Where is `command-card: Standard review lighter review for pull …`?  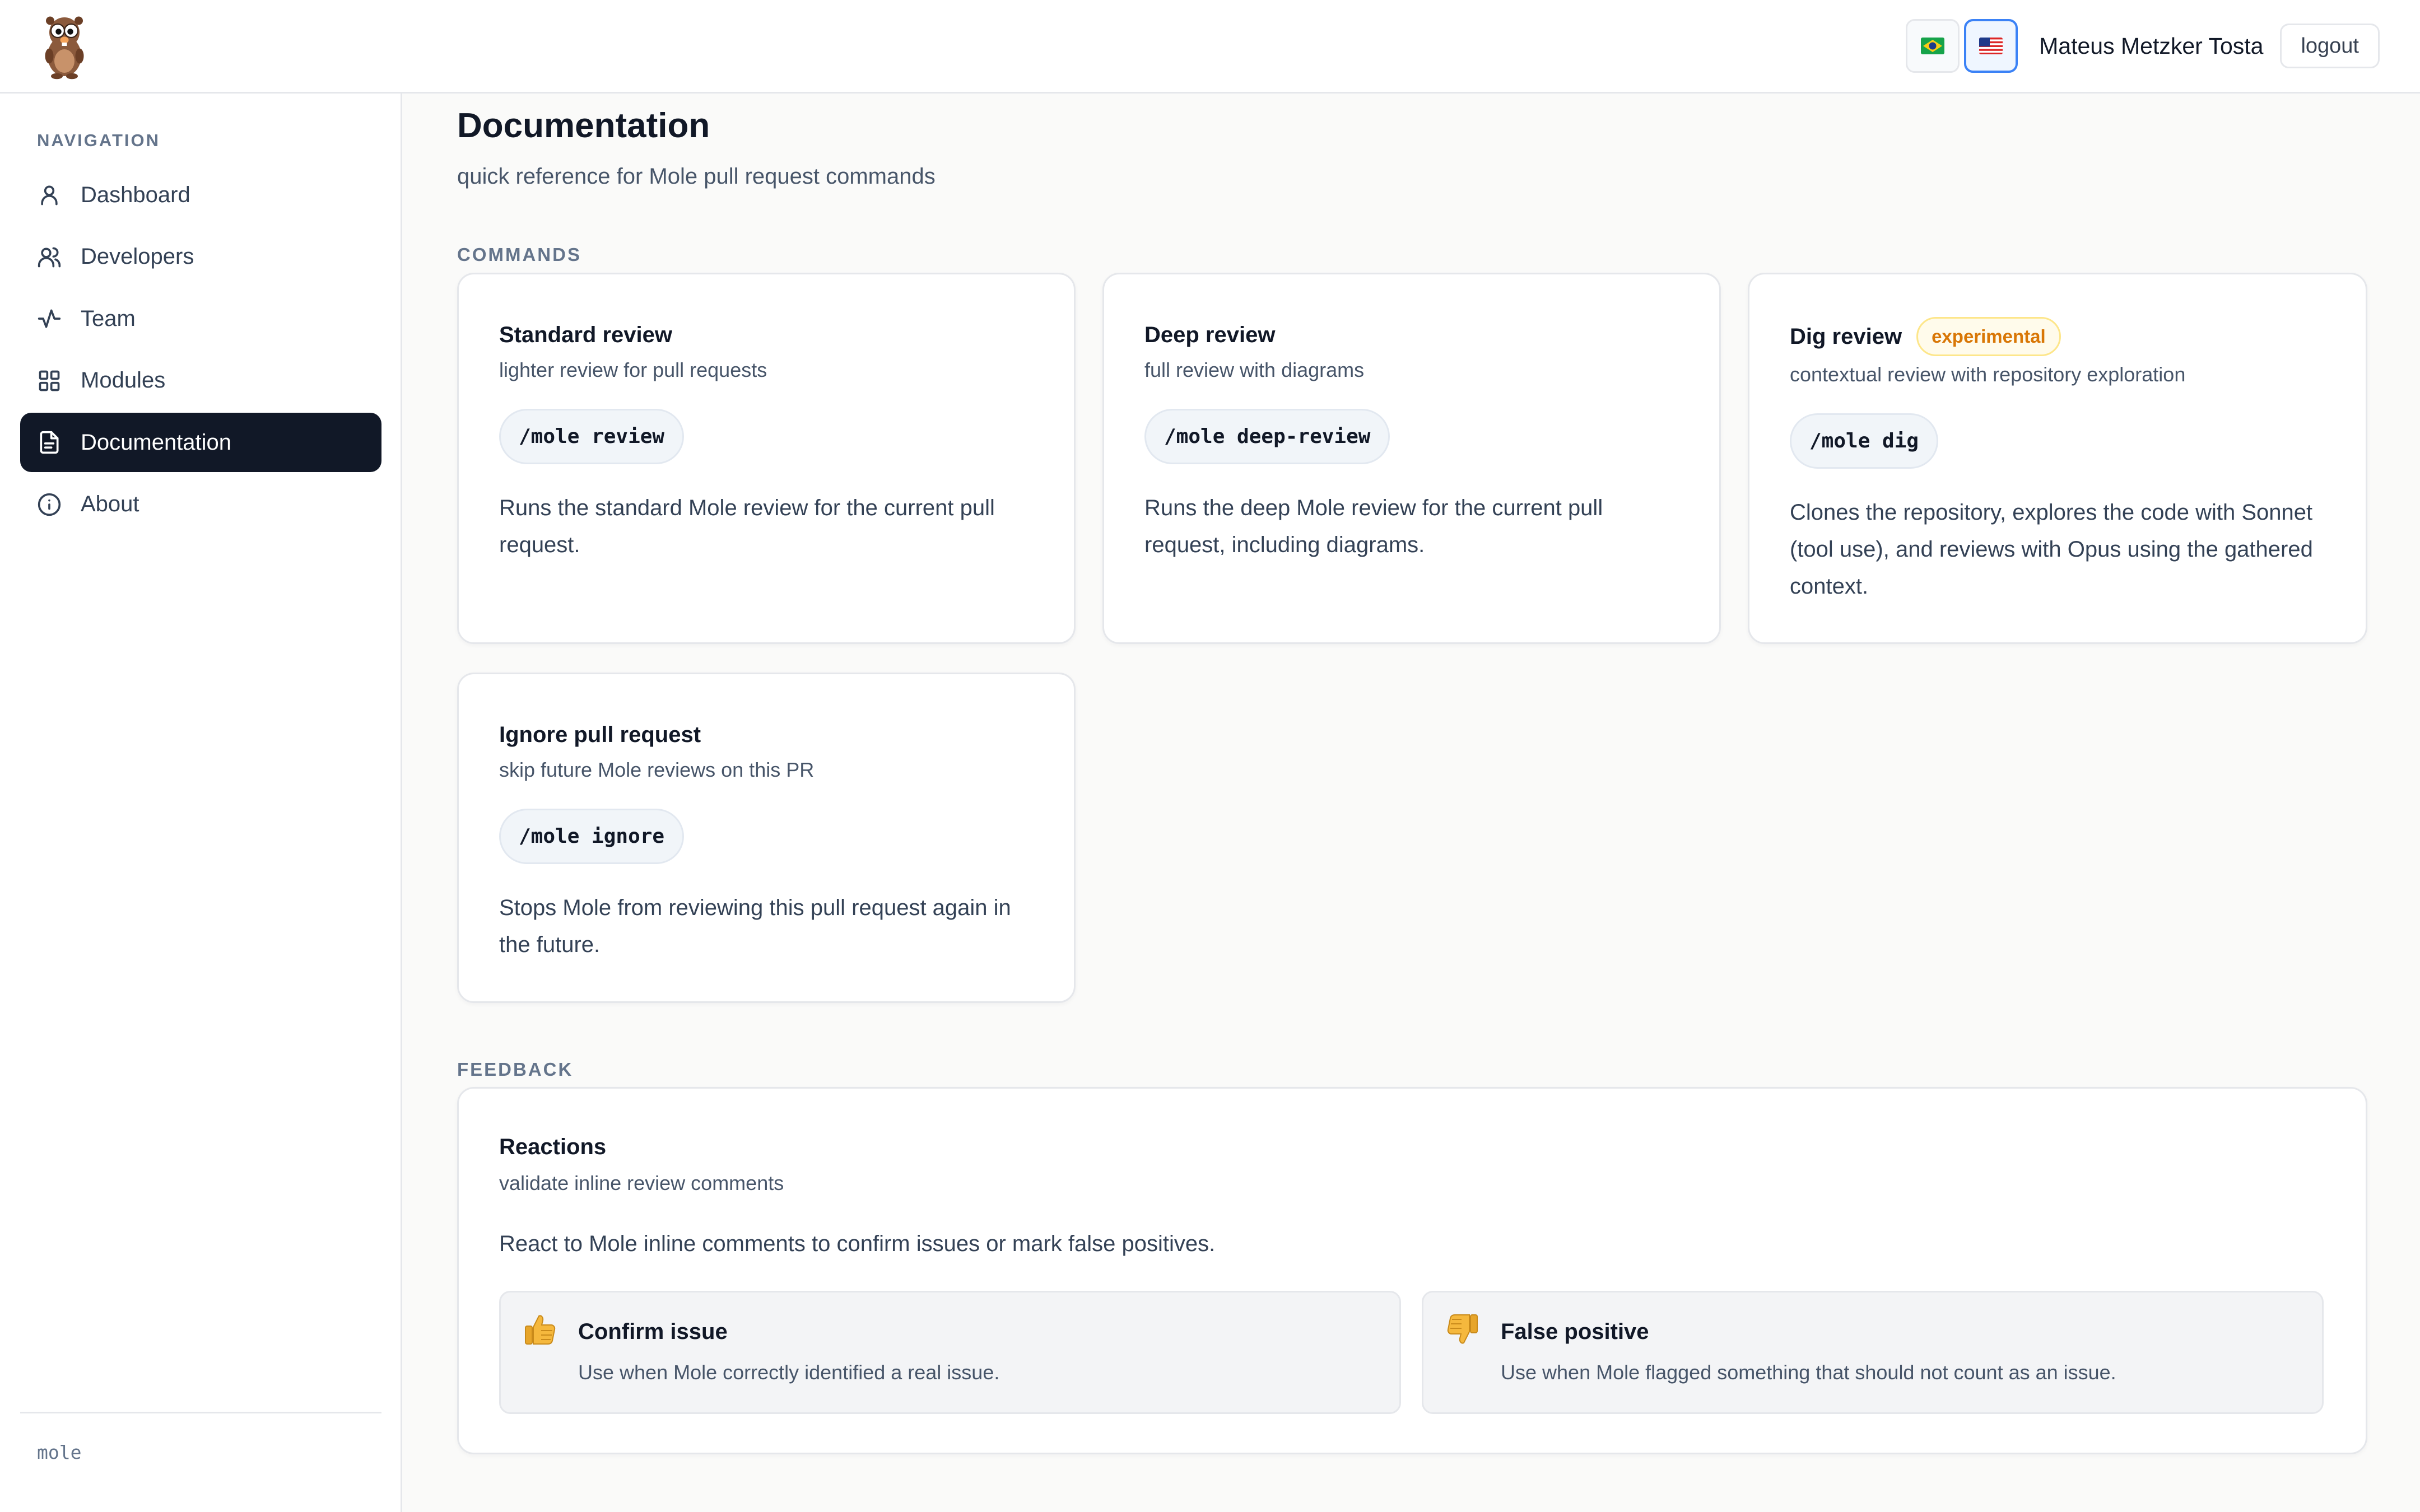
command-card: Standard review lighter review for pull … is located at coordinates (767, 459).